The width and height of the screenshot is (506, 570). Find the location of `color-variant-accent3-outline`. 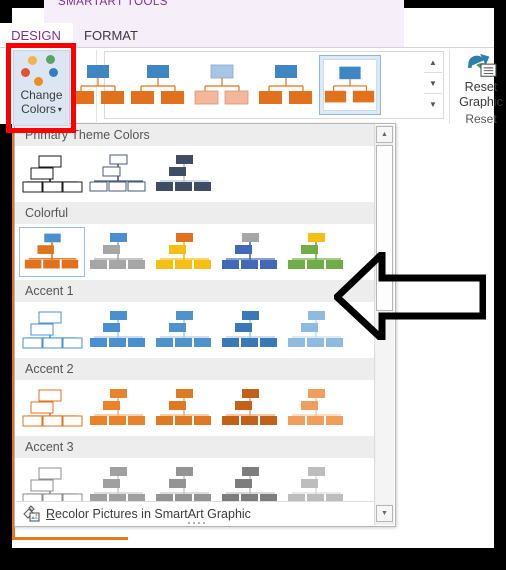

color-variant-accent3-outline is located at coordinates (52, 481).